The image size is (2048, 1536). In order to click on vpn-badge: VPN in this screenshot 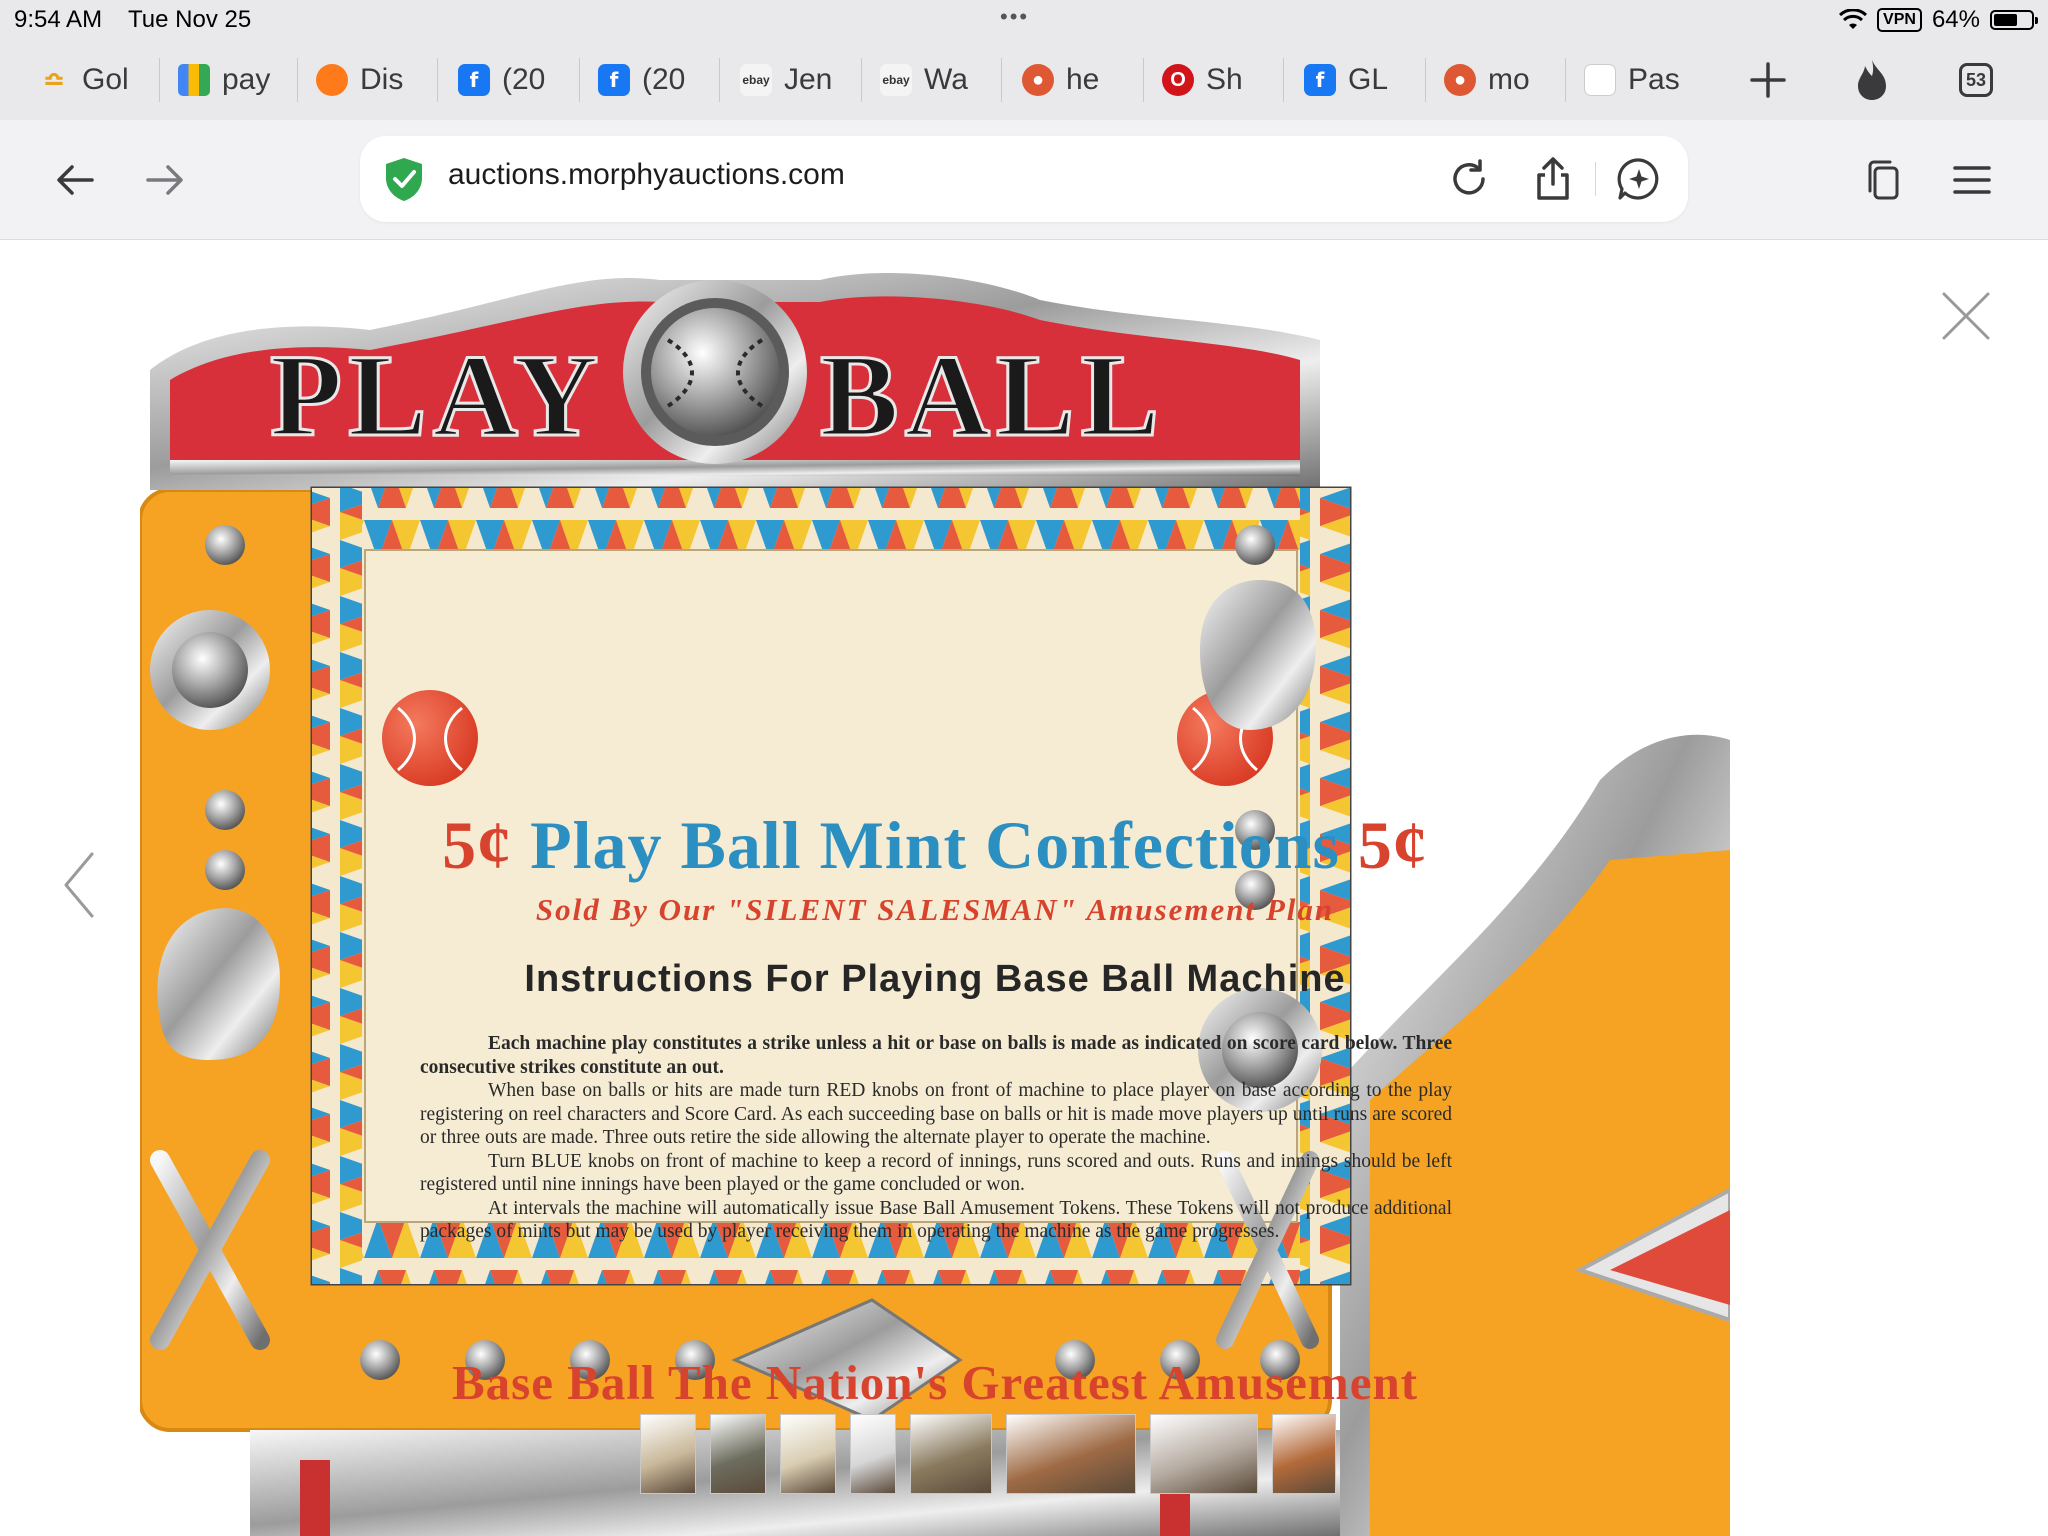, I will do `click(1899, 20)`.